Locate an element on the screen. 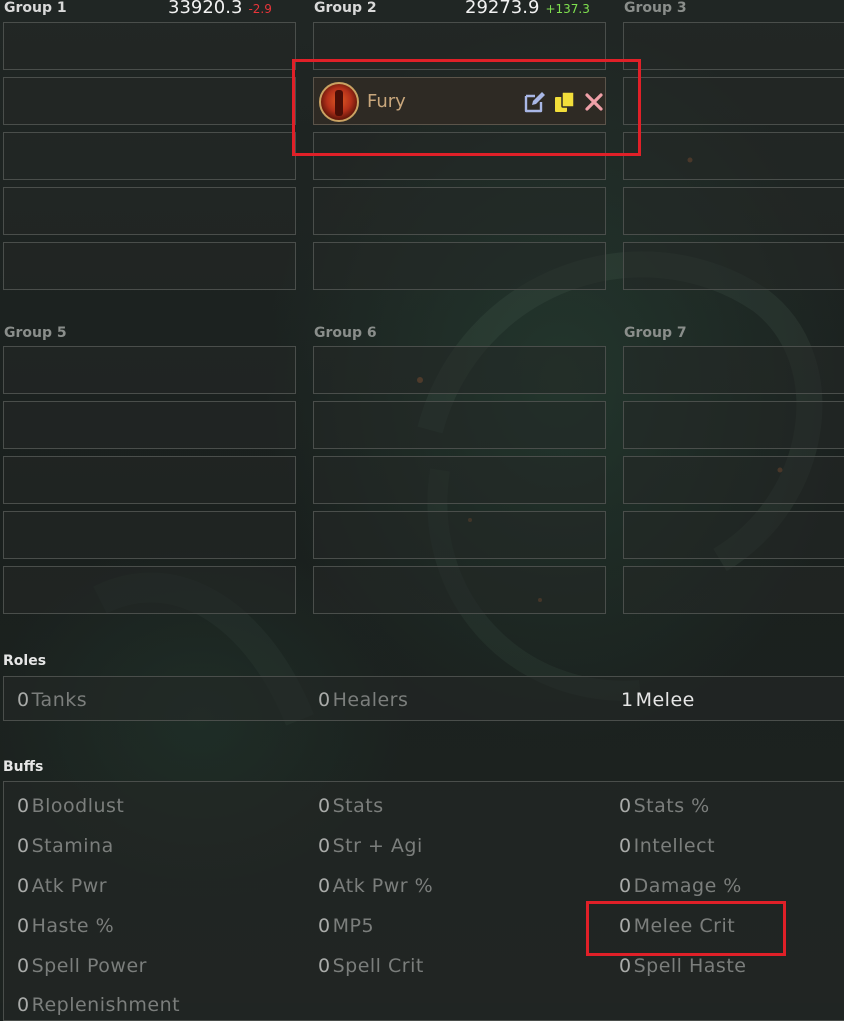 The height and width of the screenshot is (1021, 844). group-title: Group 1 is located at coordinates (35, 8).